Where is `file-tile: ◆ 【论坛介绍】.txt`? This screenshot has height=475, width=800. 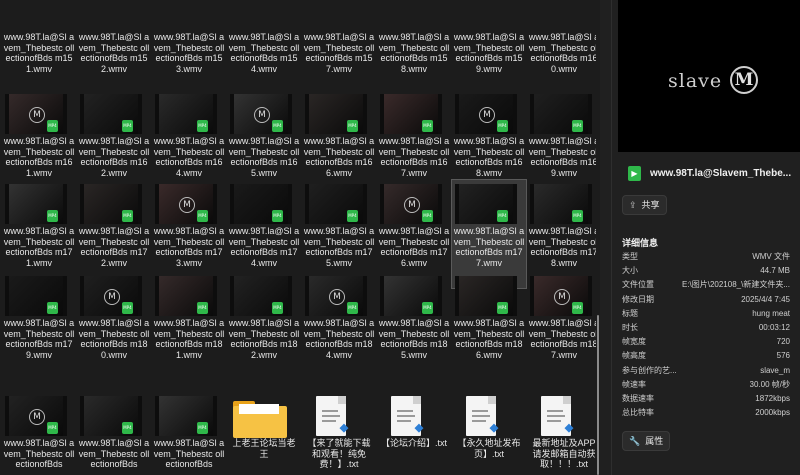 file-tile: ◆ 【论坛介绍】.txt is located at coordinates (414, 433).